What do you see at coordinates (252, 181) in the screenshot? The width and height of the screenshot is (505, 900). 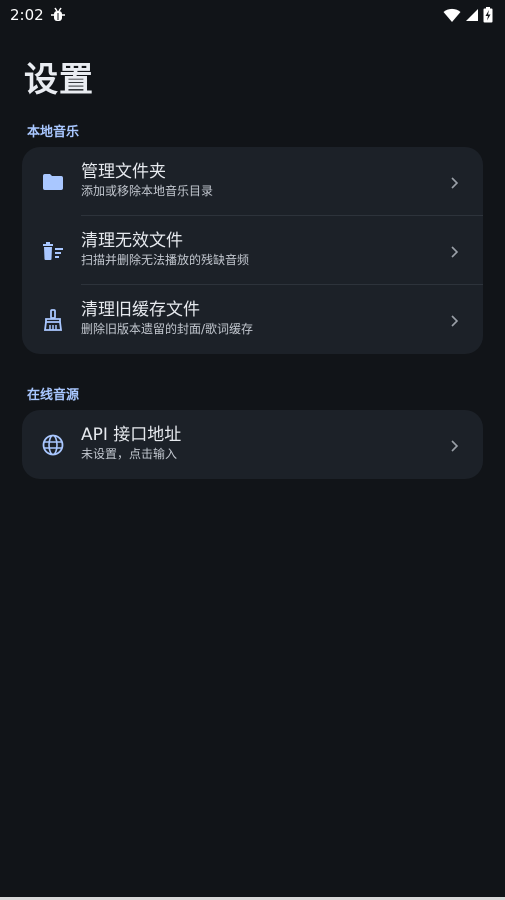 I see `settings-item-manage-folders: 管理文件夹 添加或移除本地音乐目录` at bounding box center [252, 181].